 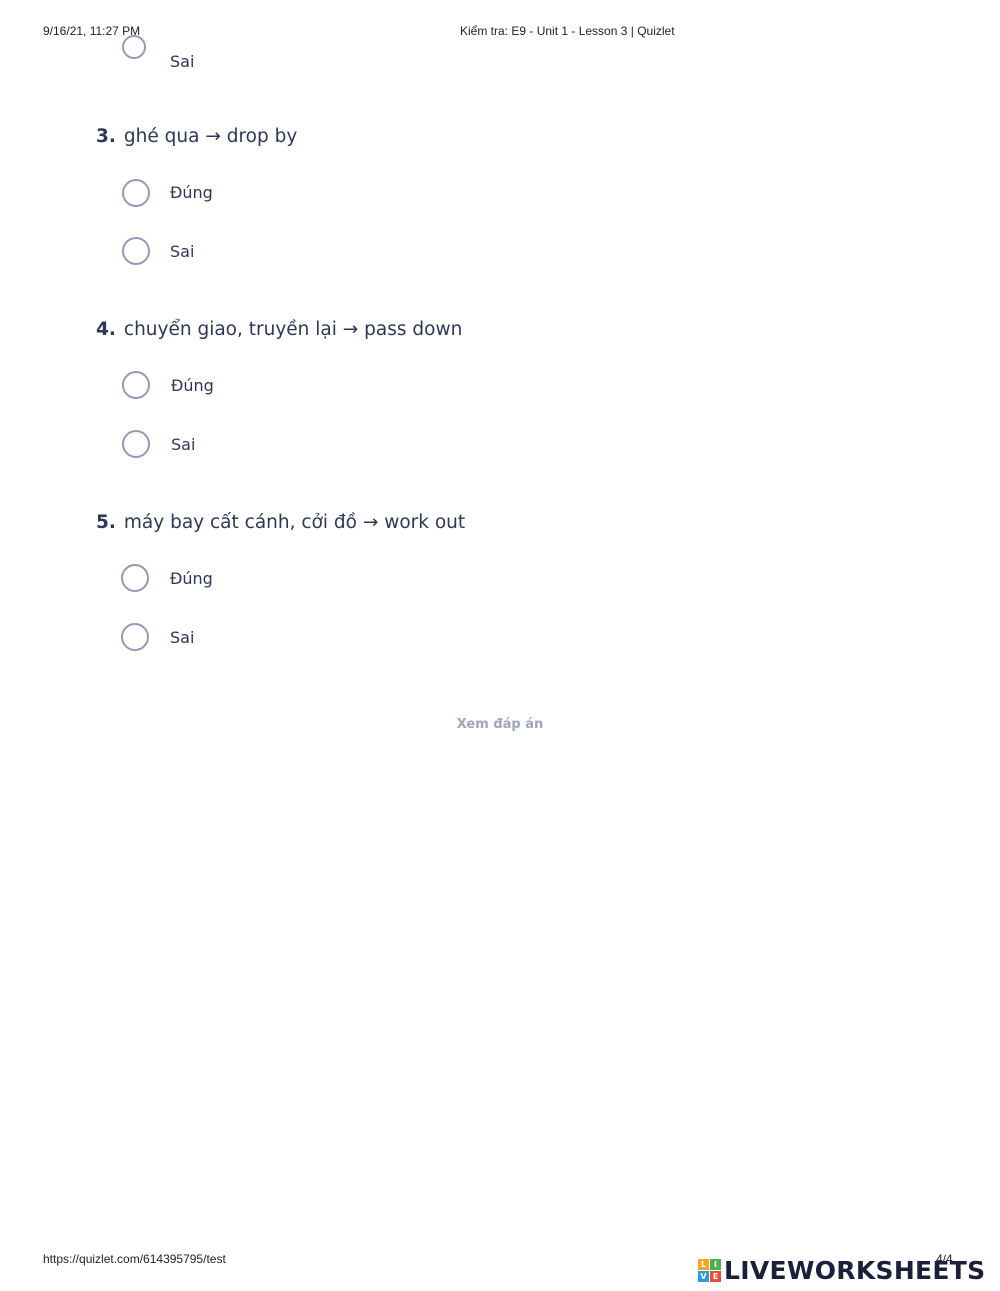 What do you see at coordinates (191, 192) in the screenshot?
I see `radio-label-q3-dung: Đúng` at bounding box center [191, 192].